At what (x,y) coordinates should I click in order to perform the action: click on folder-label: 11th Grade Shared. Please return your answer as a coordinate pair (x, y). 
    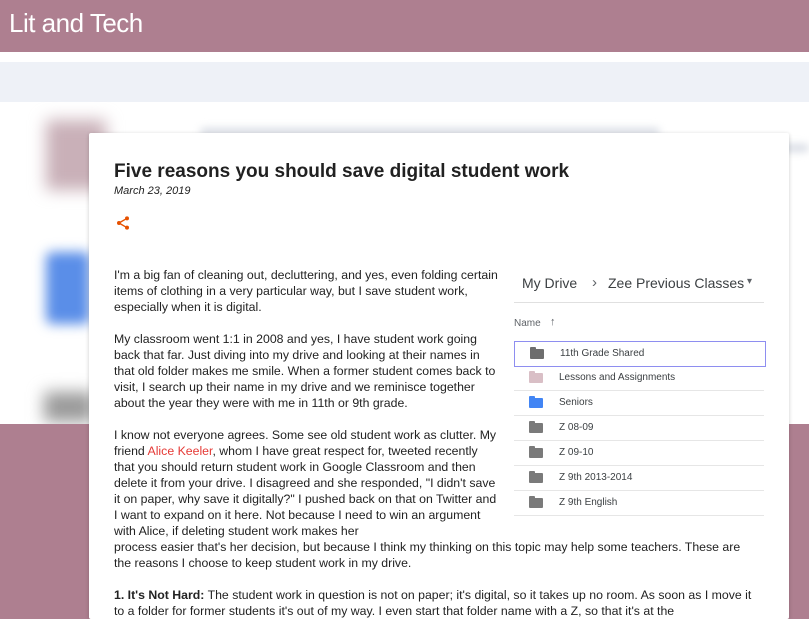
    Looking at the image, I should click on (602, 353).